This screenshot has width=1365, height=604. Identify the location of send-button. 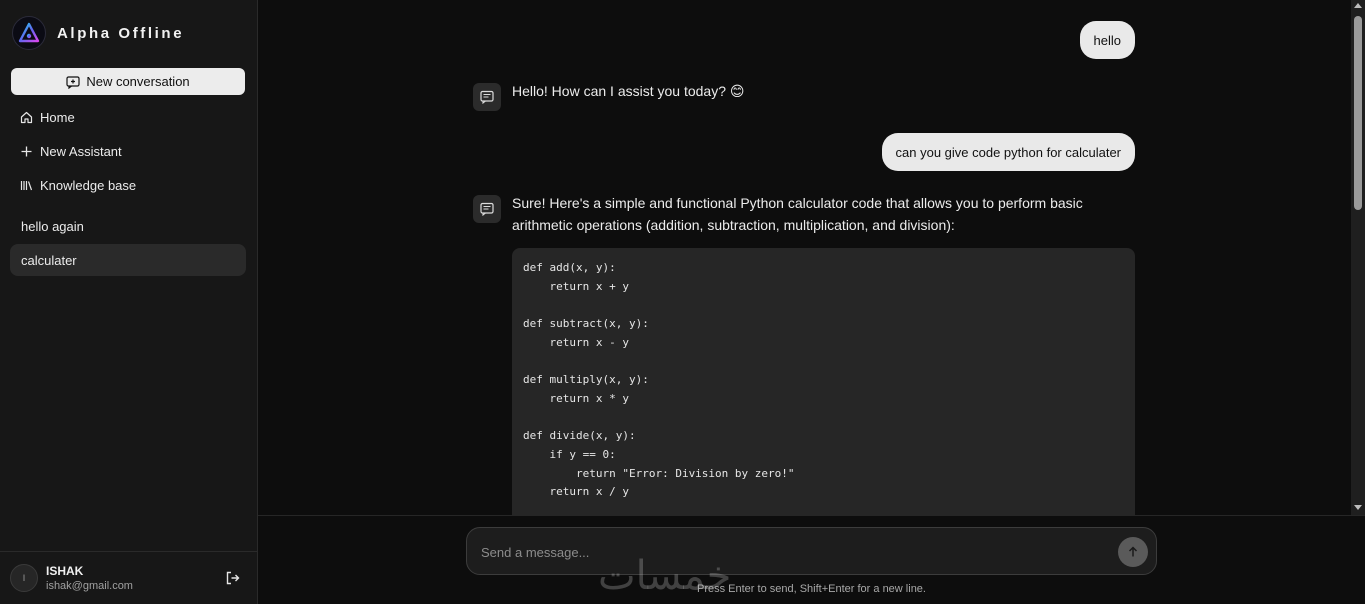
(1133, 552).